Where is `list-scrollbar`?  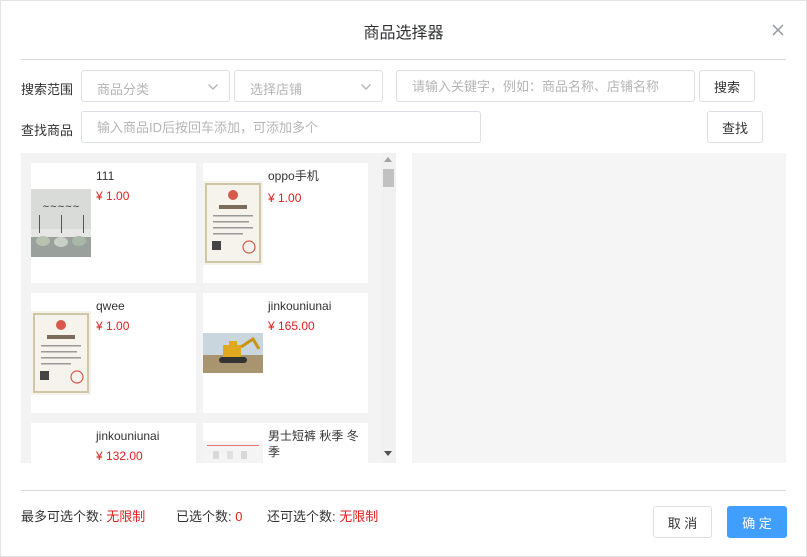
list-scrollbar is located at coordinates (388, 308).